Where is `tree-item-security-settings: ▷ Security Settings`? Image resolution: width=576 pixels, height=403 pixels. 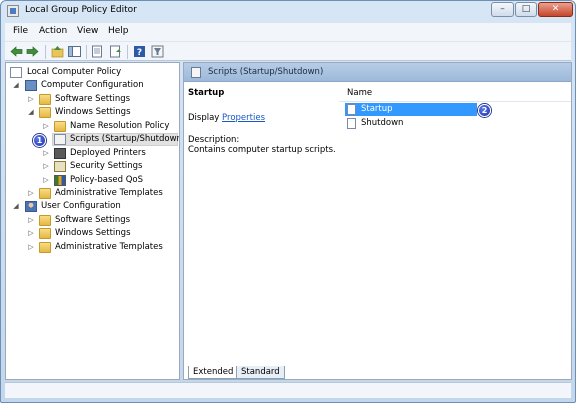 tree-item-security-settings: ▷ Security Settings is located at coordinates (93, 166).